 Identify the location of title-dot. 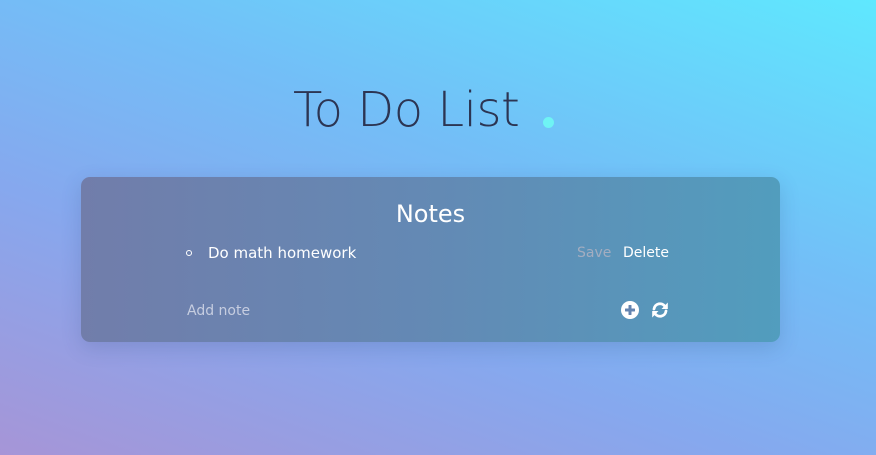
(548, 122).